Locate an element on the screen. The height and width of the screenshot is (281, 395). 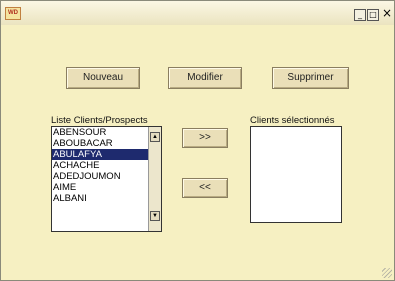
scroll-down-icon: ▼ is located at coordinates (155, 216).